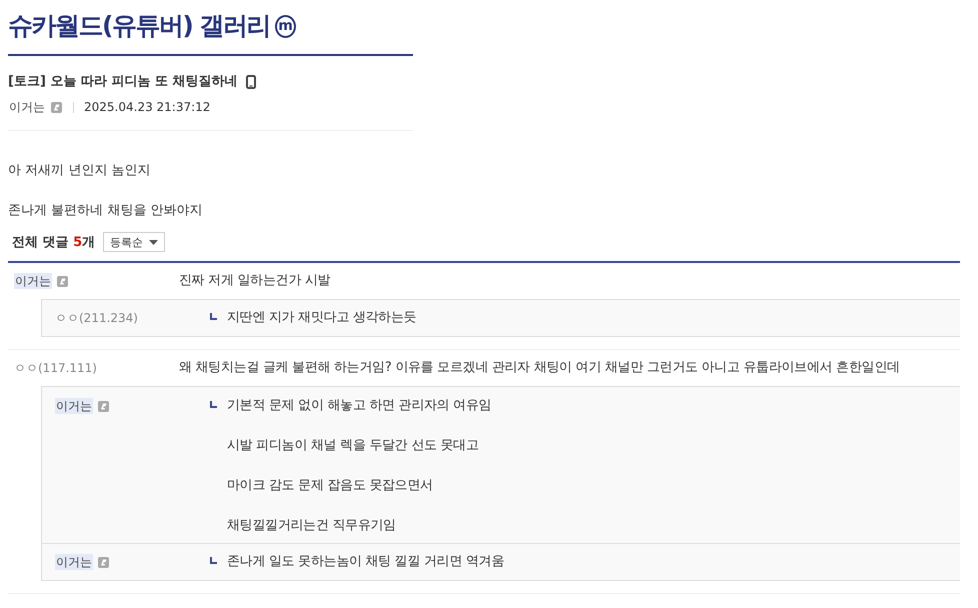 This screenshot has height=608, width=978. What do you see at coordinates (147, 107) in the screenshot?
I see `post-date: 2025.04.23 21:37:12` at bounding box center [147, 107].